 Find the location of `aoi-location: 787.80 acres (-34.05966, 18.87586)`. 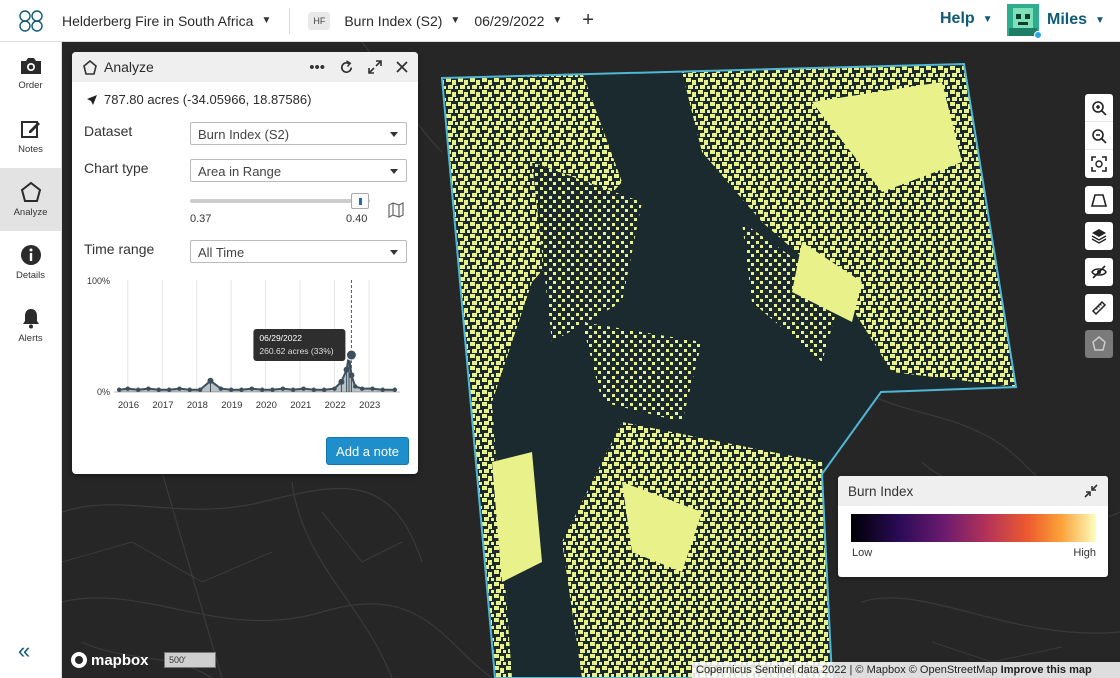

aoi-location: 787.80 acres (-34.05966, 18.87586) is located at coordinates (252, 99).